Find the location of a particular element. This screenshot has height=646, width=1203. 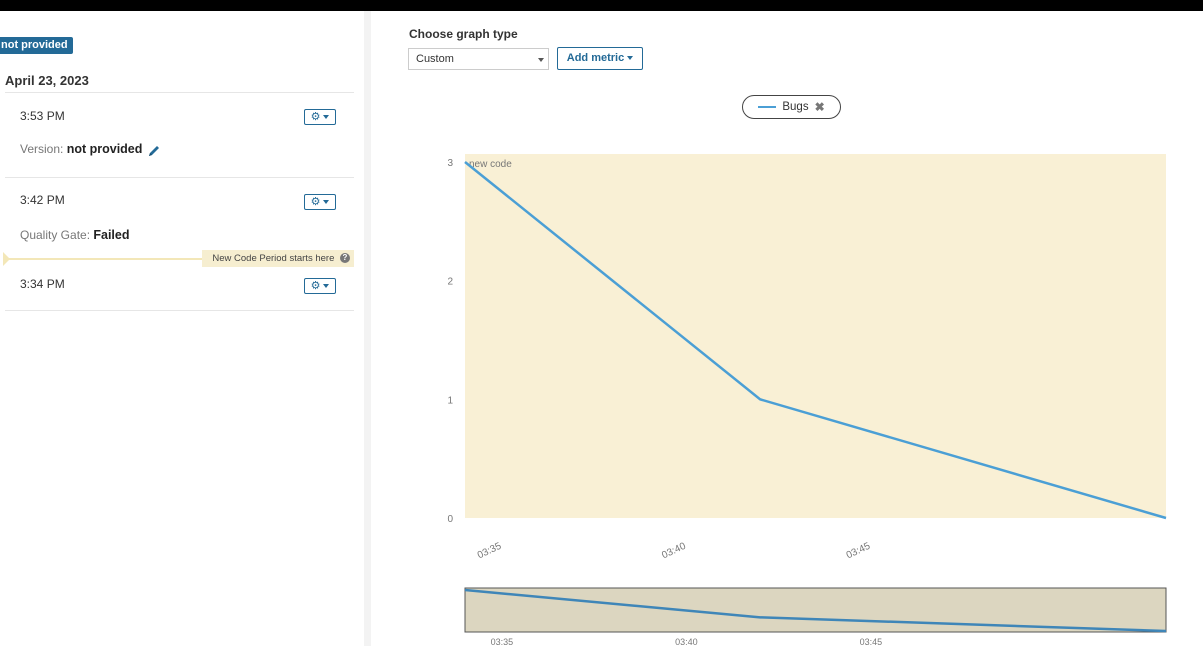

overview-plot: 03:35 03:40 03:45 is located at coordinates (815, 616).